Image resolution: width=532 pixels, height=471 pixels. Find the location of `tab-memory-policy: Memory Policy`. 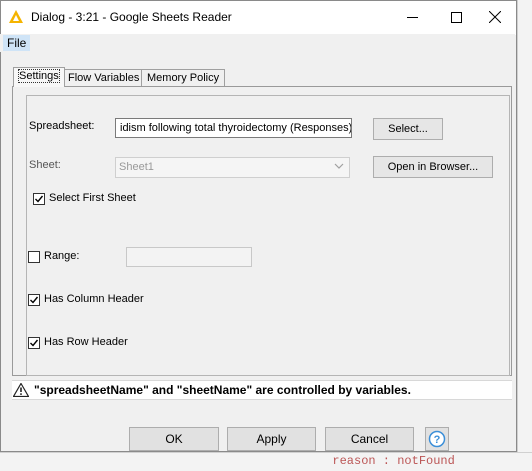

tab-memory-policy: Memory Policy is located at coordinates (183, 77).